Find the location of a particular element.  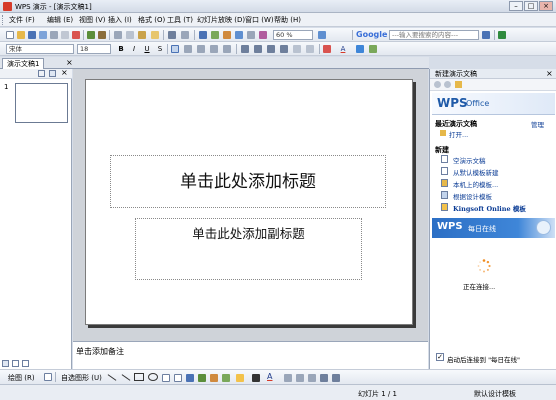

menu-edit: 编辑 (E) is located at coordinates (60, 20).